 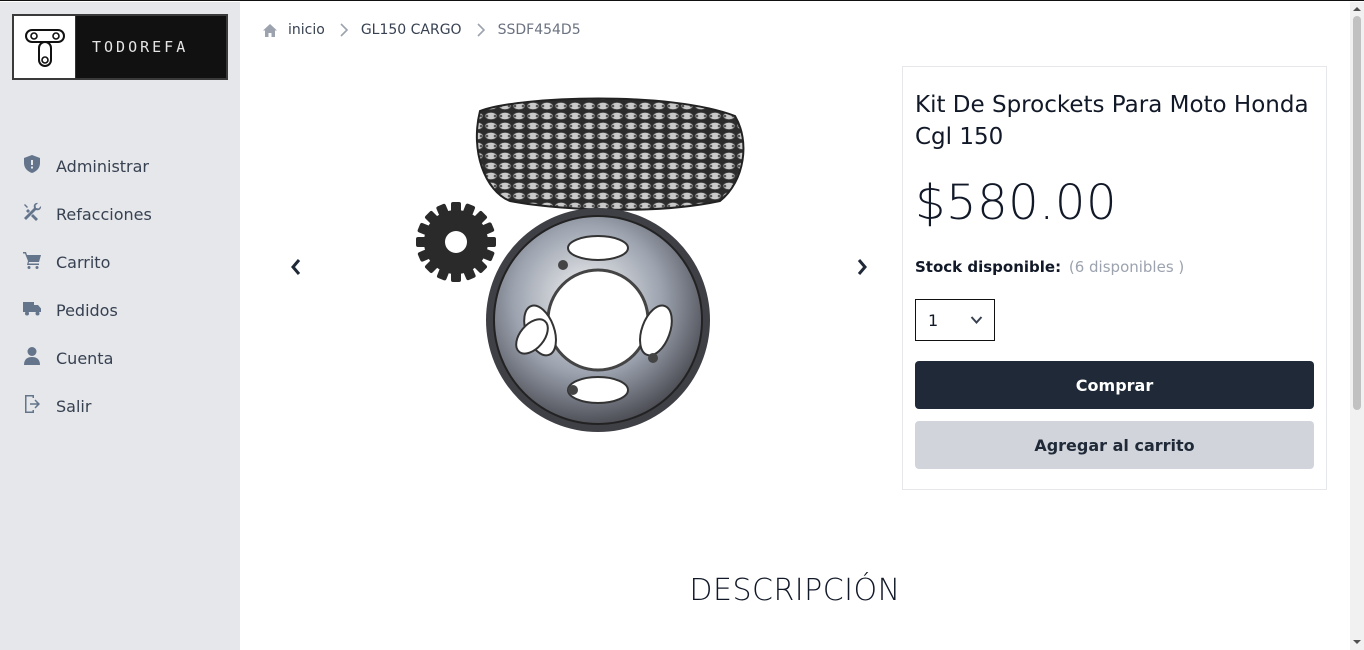 What do you see at coordinates (539, 30) in the screenshot?
I see `breadcrumb-current: SSDF454D5` at bounding box center [539, 30].